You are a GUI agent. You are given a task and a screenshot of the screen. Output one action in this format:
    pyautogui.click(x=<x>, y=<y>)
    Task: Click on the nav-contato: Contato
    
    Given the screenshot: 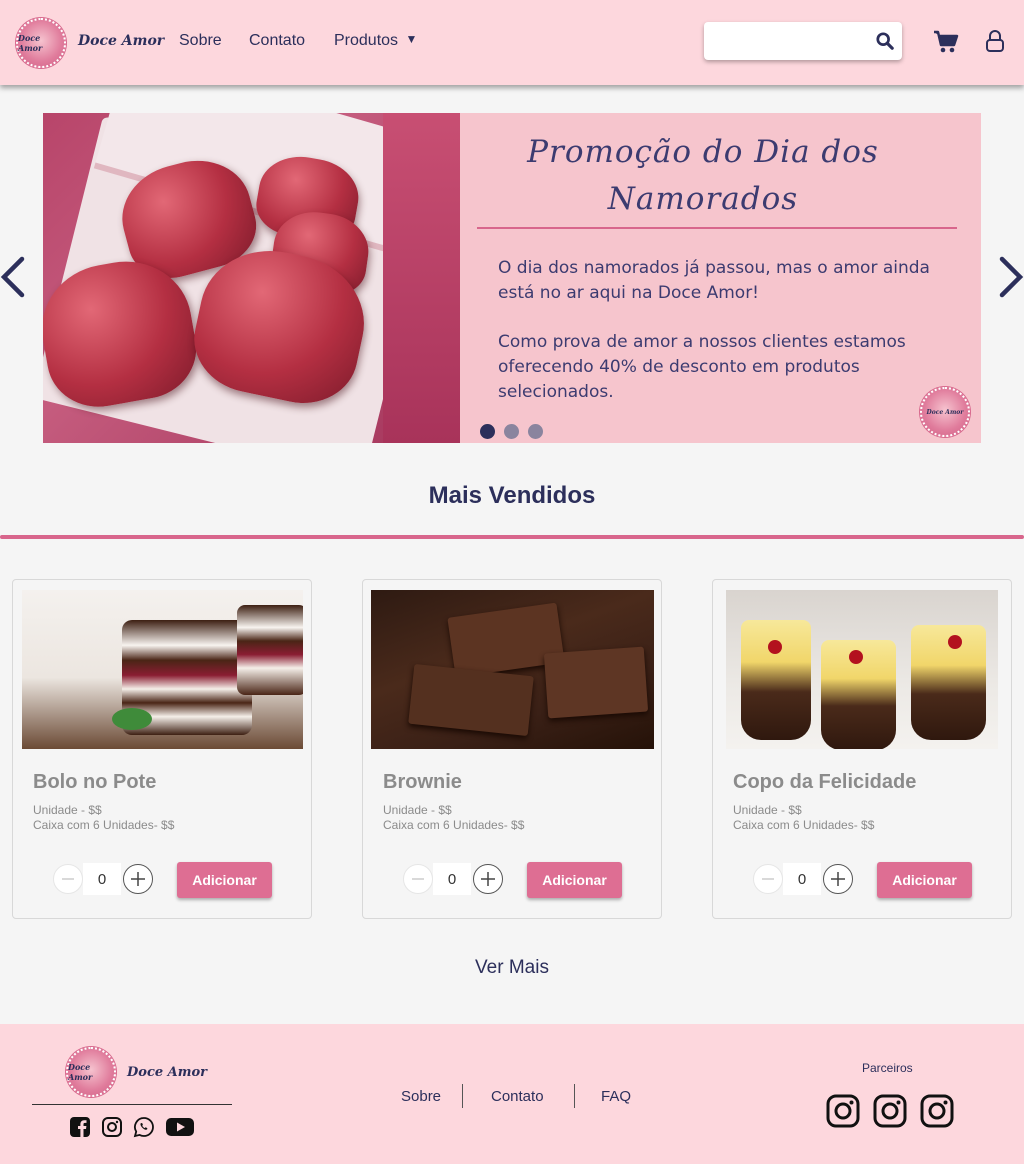 What is the action you would take?
    pyautogui.click(x=277, y=41)
    